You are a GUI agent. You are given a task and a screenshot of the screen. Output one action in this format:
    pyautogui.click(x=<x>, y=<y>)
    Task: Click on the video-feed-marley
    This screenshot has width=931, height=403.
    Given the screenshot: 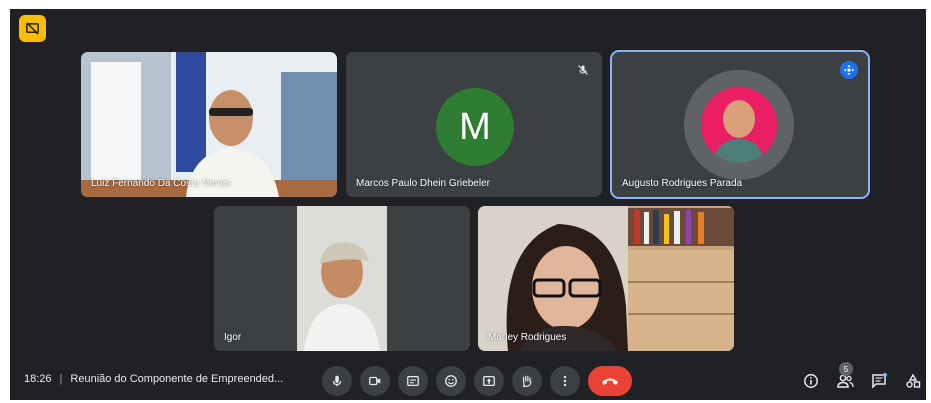 What is the action you would take?
    pyautogui.click(x=606, y=278)
    